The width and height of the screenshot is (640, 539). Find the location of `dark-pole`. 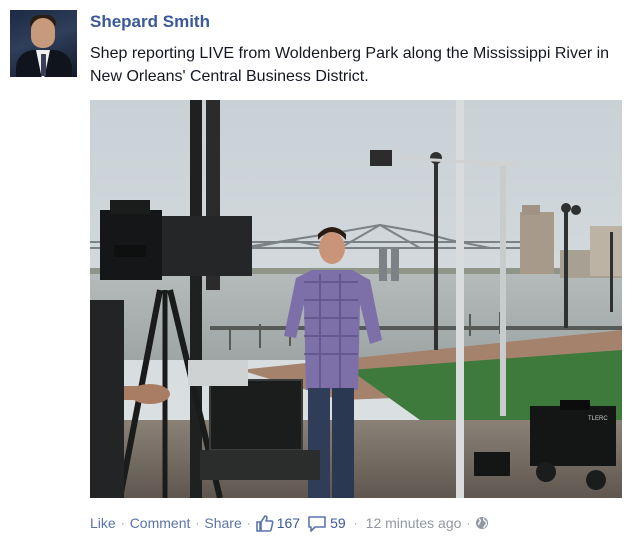

dark-pole is located at coordinates (196, 299).